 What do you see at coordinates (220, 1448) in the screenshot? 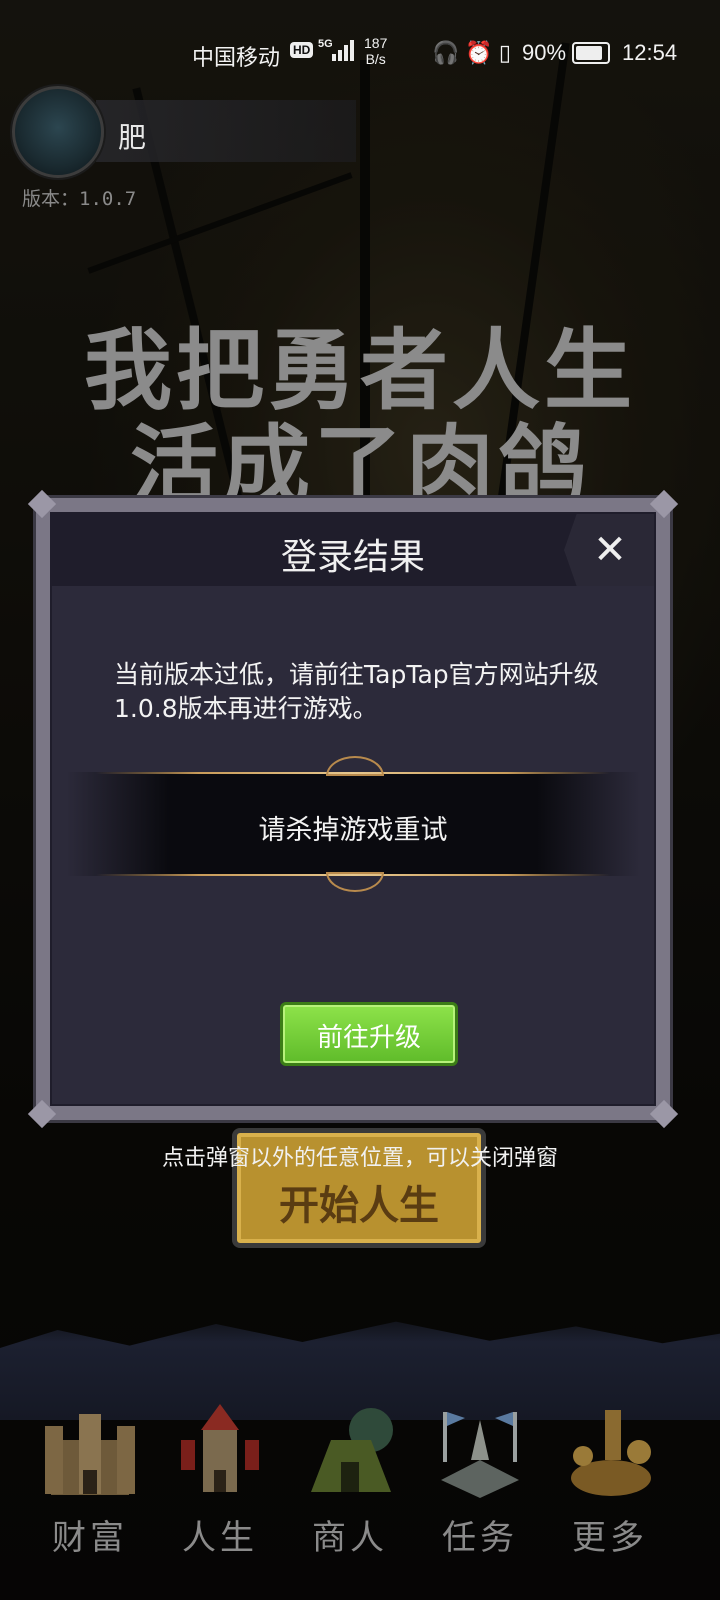
I see `tower-icon` at bounding box center [220, 1448].